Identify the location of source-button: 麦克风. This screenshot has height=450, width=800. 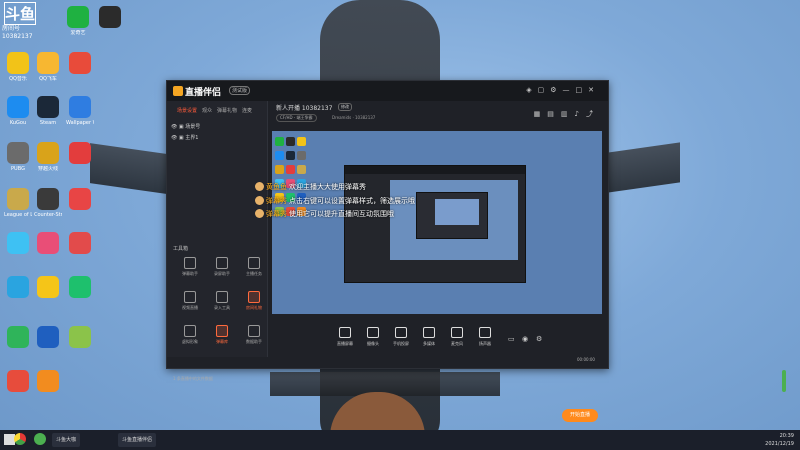
(457, 341).